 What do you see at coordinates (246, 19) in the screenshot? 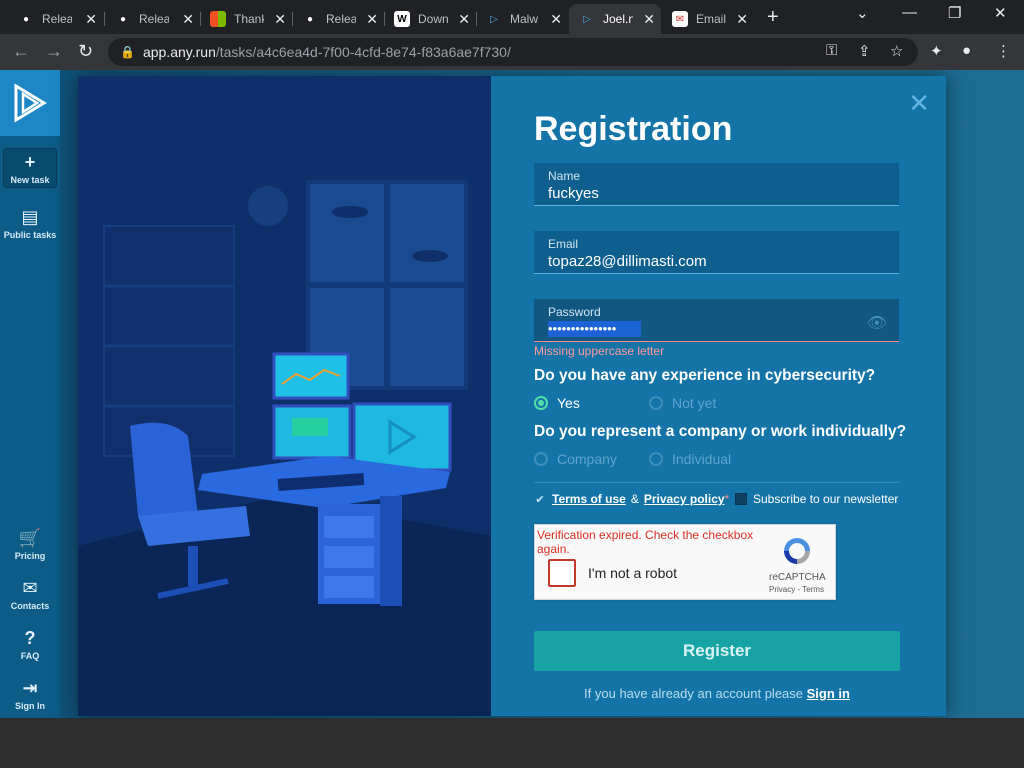
I see `browser-tab: Thank ✕` at bounding box center [246, 19].